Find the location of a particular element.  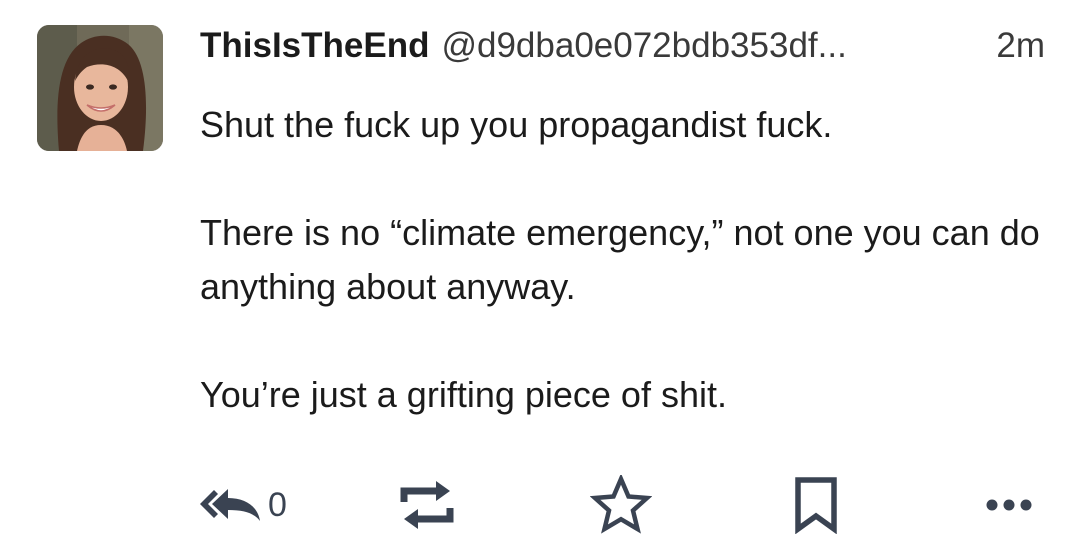

reply-count: 0 is located at coordinates (277, 505).